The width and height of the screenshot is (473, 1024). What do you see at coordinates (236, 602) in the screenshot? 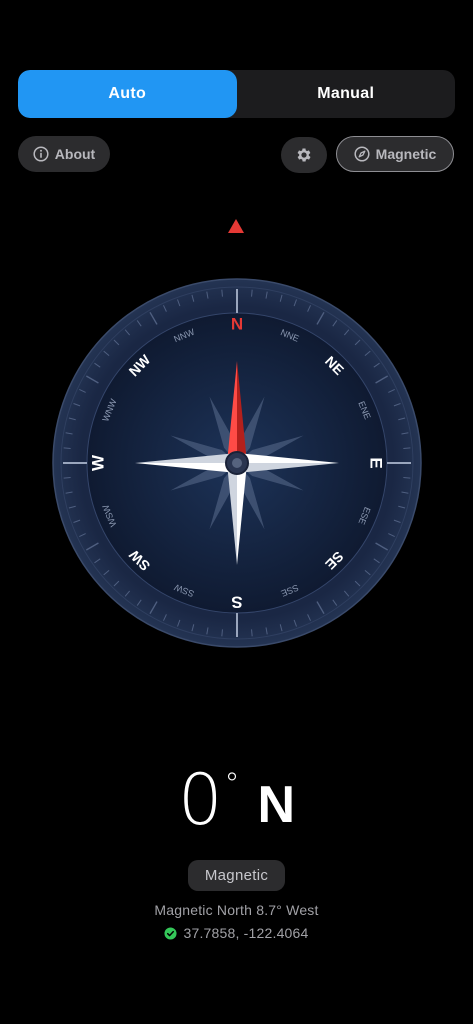
I see `cardinal-label: S` at bounding box center [236, 602].